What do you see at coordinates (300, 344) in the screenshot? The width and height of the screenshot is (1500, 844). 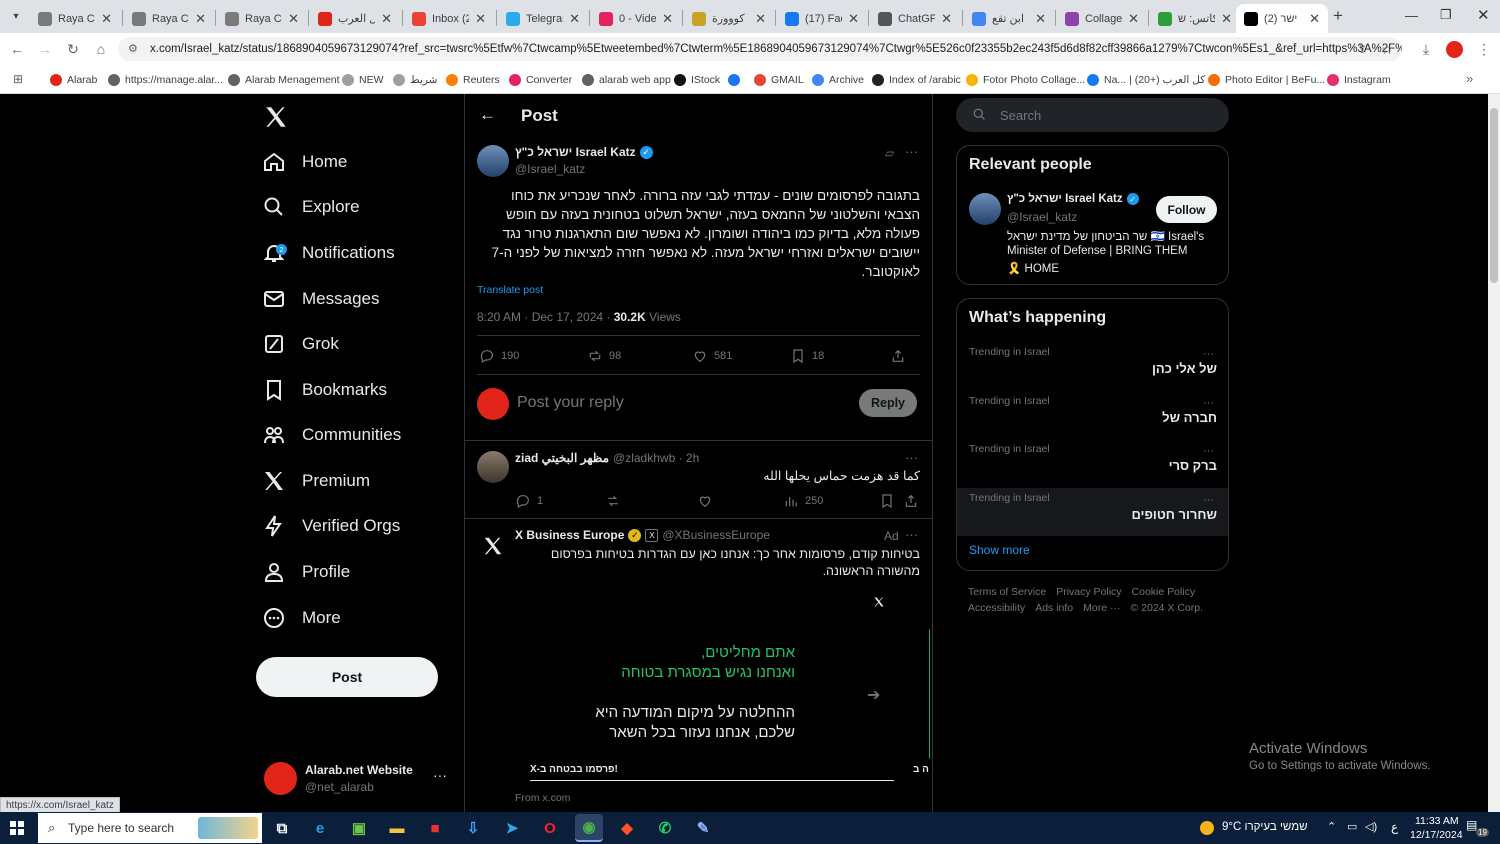 I see `nav-item-grok: Grok` at bounding box center [300, 344].